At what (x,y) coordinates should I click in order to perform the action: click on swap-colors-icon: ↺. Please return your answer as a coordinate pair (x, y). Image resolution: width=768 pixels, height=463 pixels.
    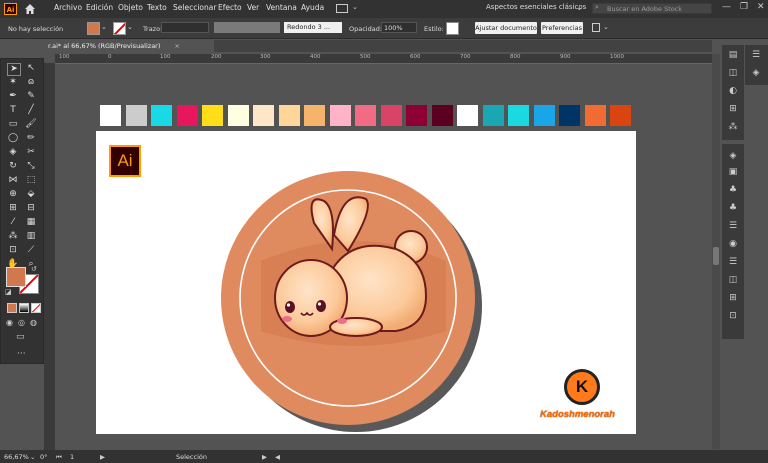
    Looking at the image, I should click on (34, 269).